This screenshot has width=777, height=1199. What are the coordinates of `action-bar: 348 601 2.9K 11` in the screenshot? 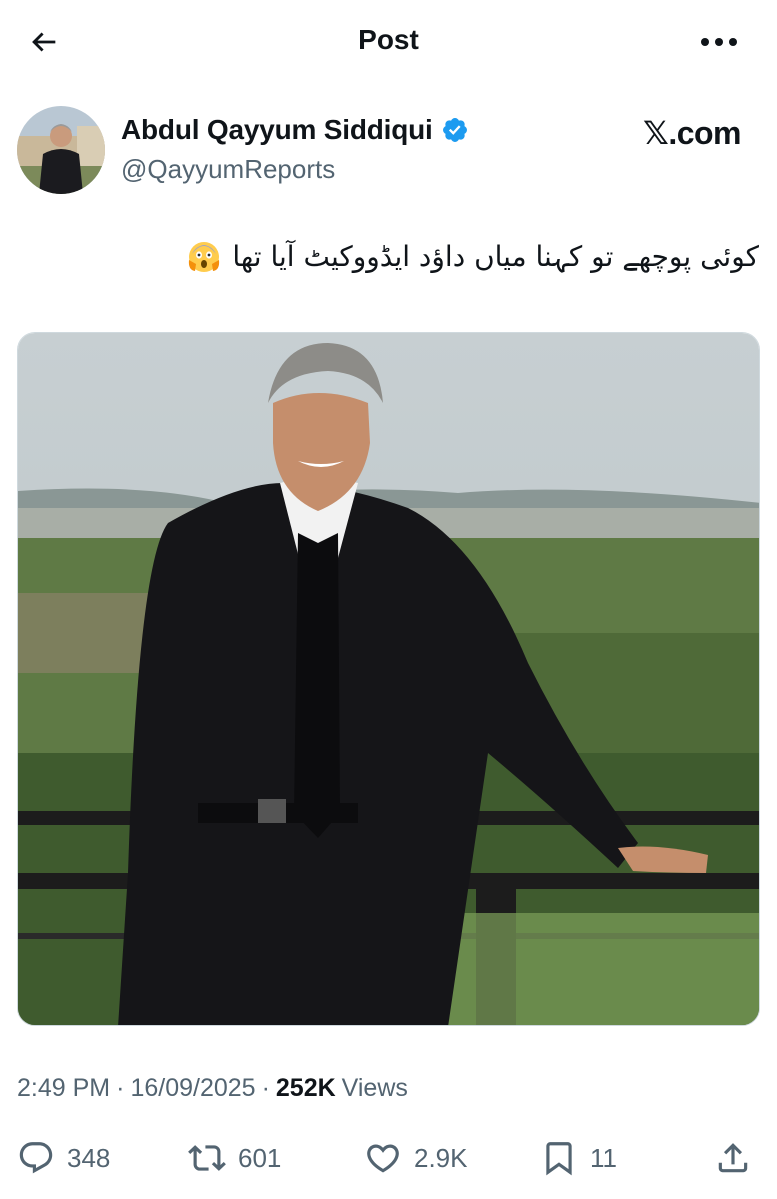 It's located at (388, 1158).